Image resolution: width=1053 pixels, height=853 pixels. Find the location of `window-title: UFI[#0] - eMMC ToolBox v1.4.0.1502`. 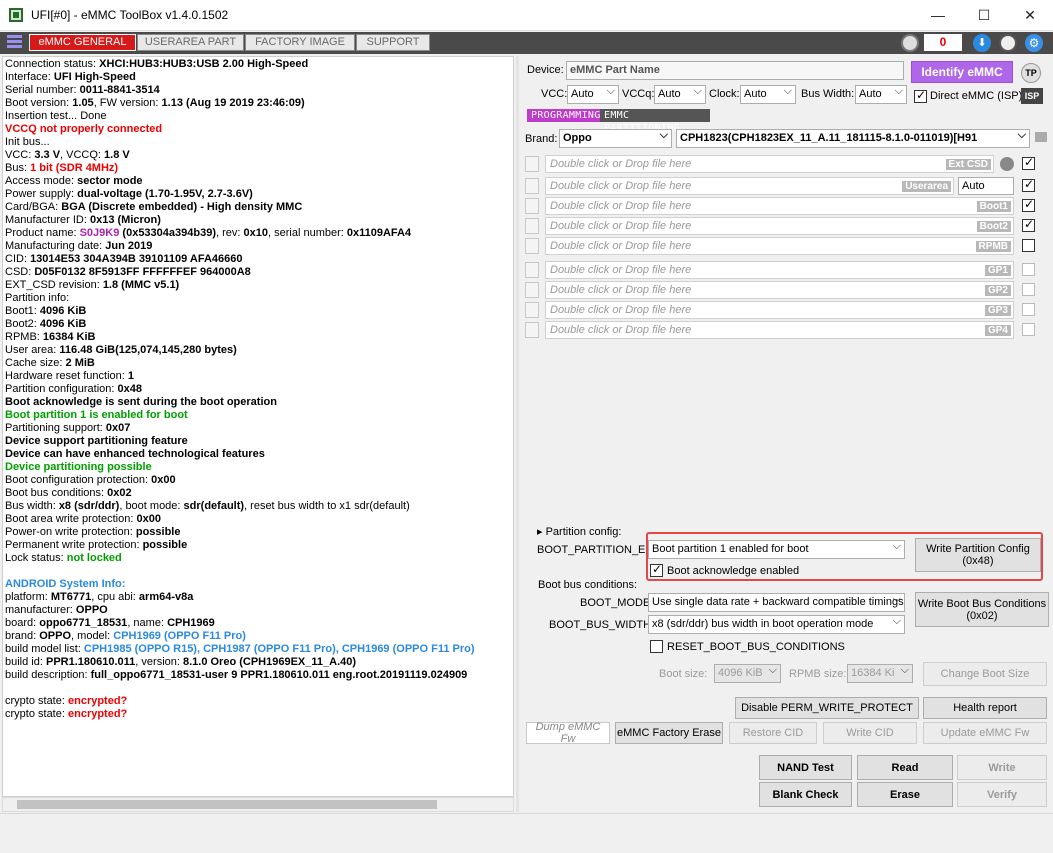

window-title: UFI[#0] - eMMC ToolBox v1.4.0.1502 is located at coordinates (130, 15).